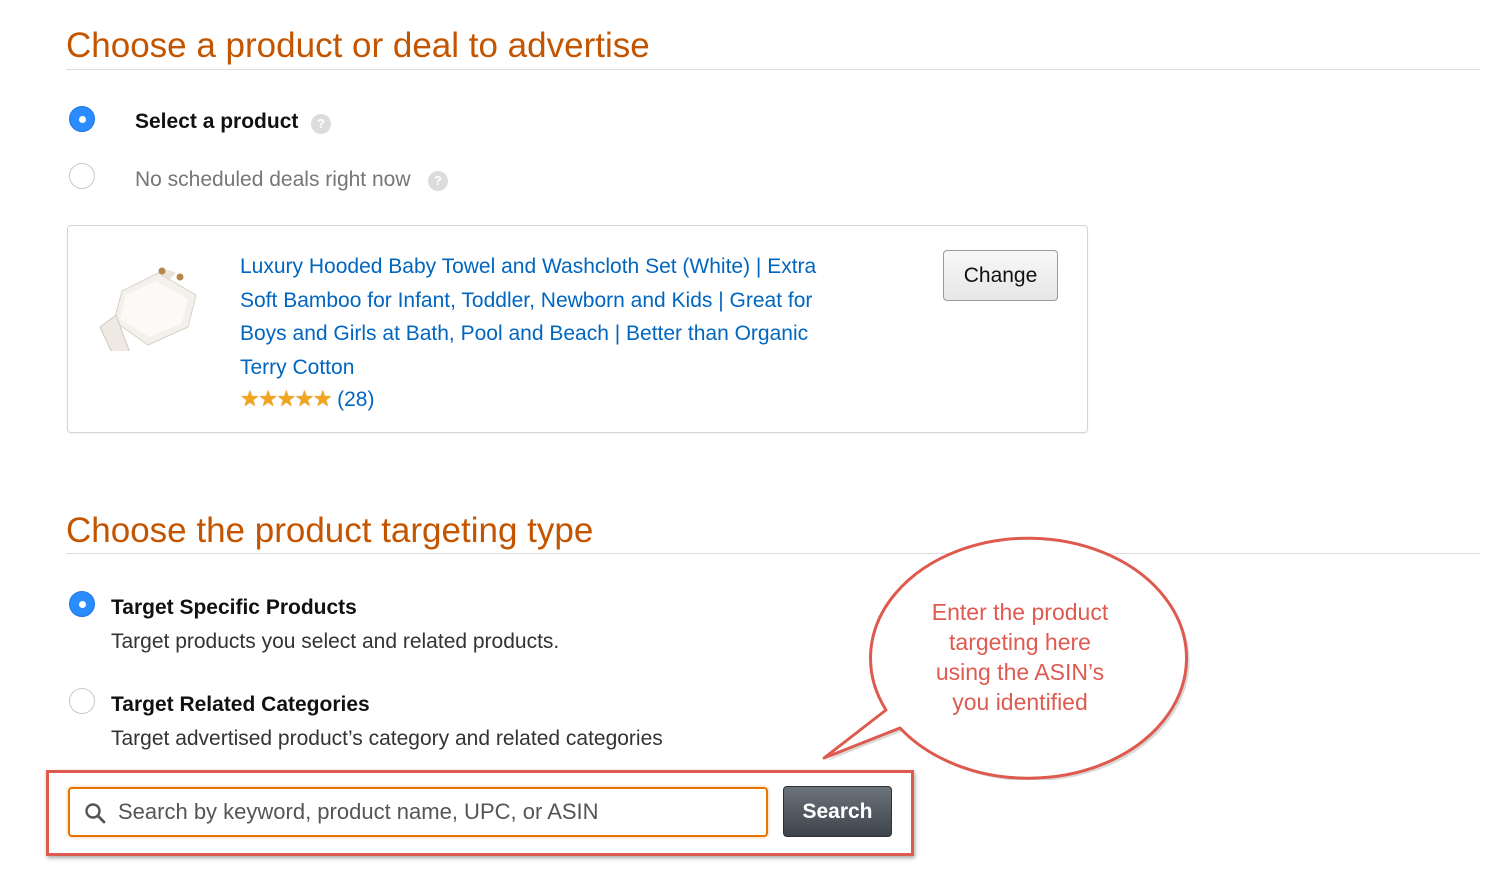 The height and width of the screenshot is (878, 1500). I want to click on search-button: Search, so click(837, 811).